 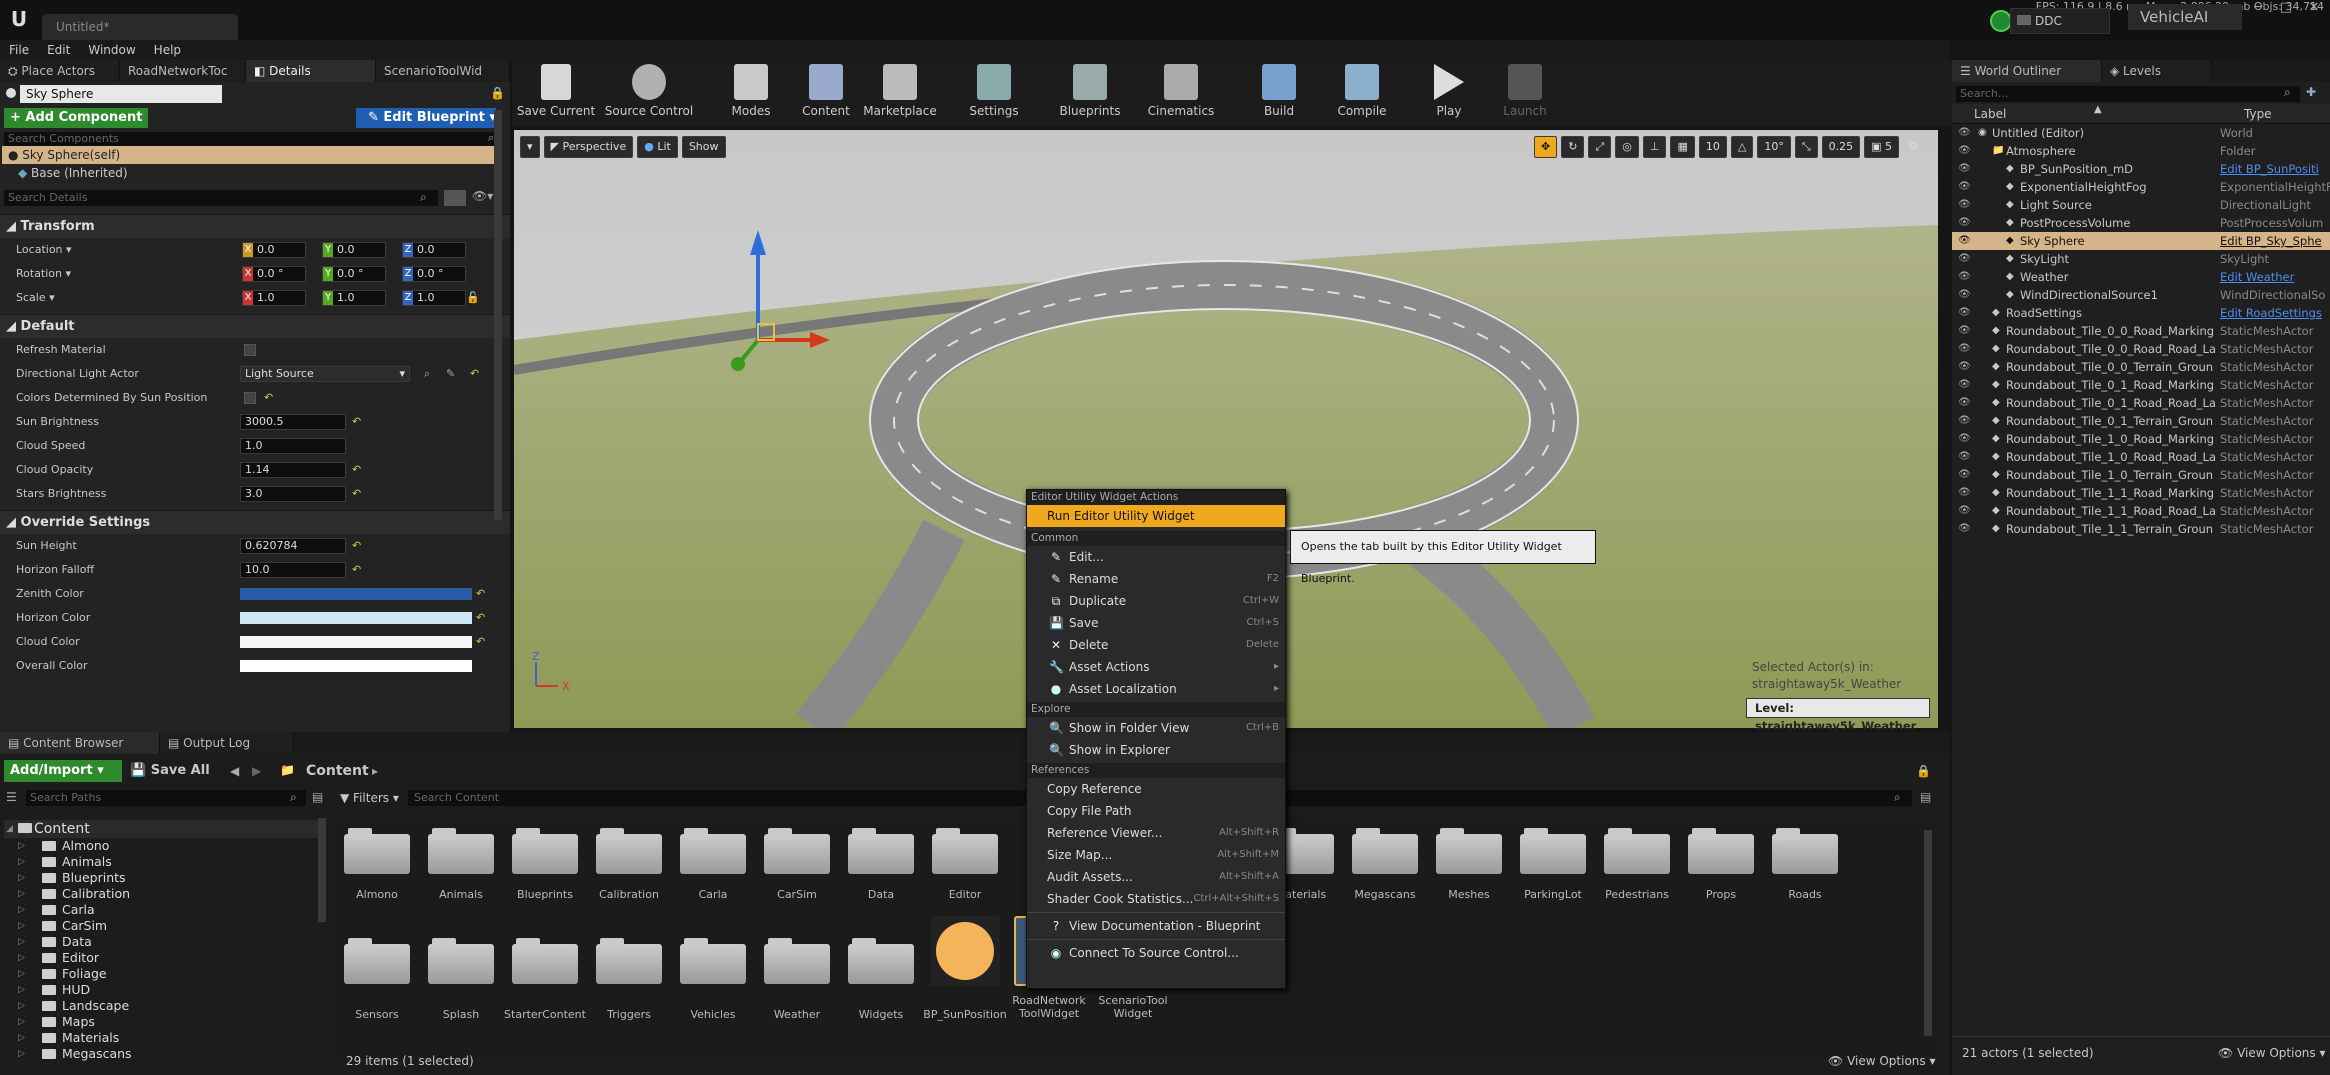 I want to click on horizon-falloff-field: 10.0, so click(x=293, y=570).